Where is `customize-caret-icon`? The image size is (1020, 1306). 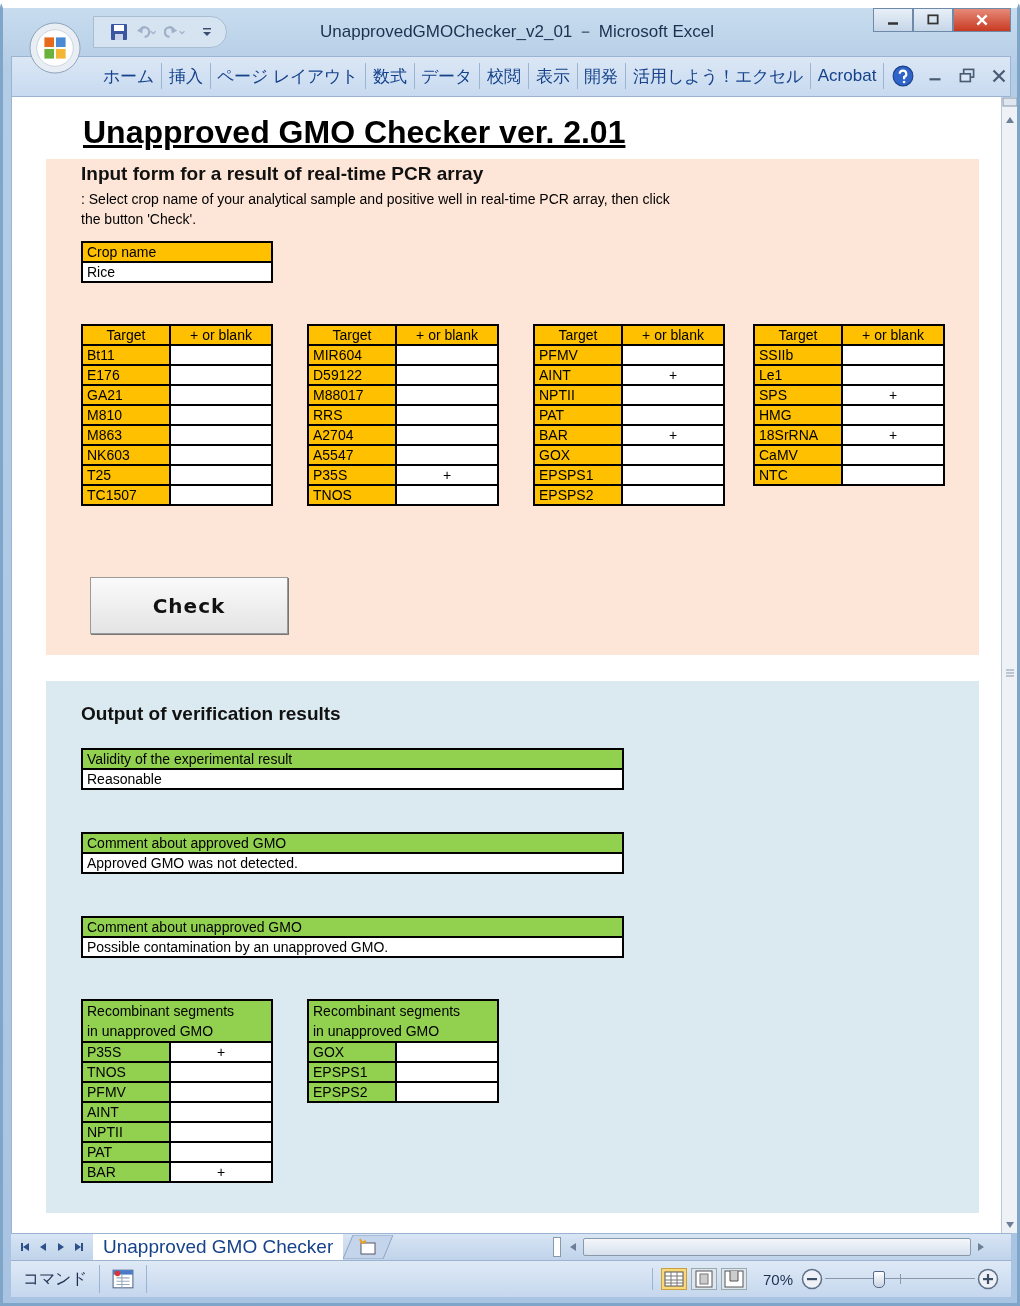
customize-caret-icon is located at coordinates (207, 31).